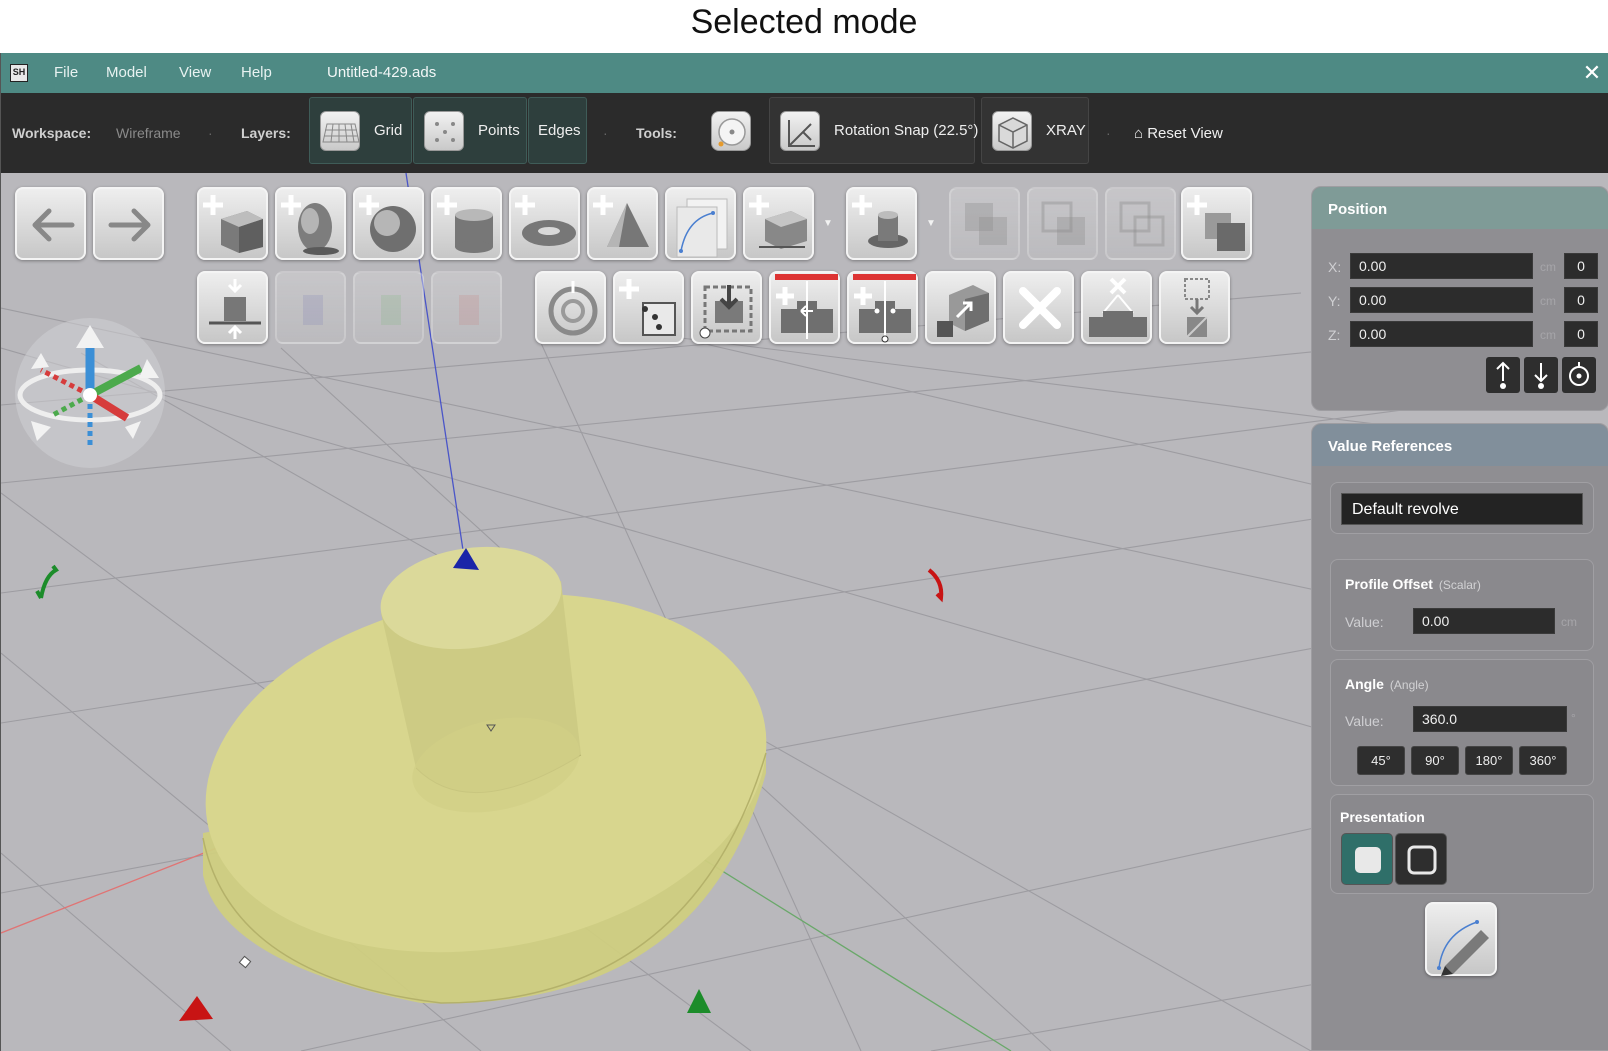 This screenshot has width=1608, height=1051. I want to click on move-down-button, so click(1541, 375).